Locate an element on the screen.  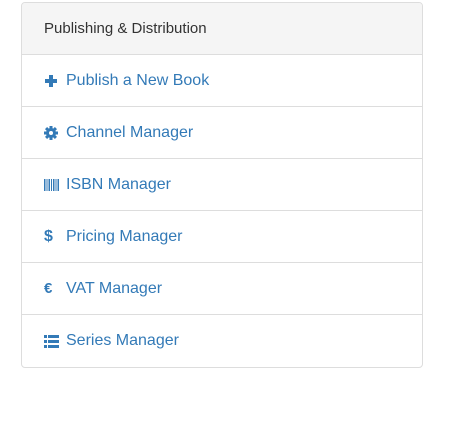
menu-item-pricing-manager: $ Pricing Manager is located at coordinates (222, 237).